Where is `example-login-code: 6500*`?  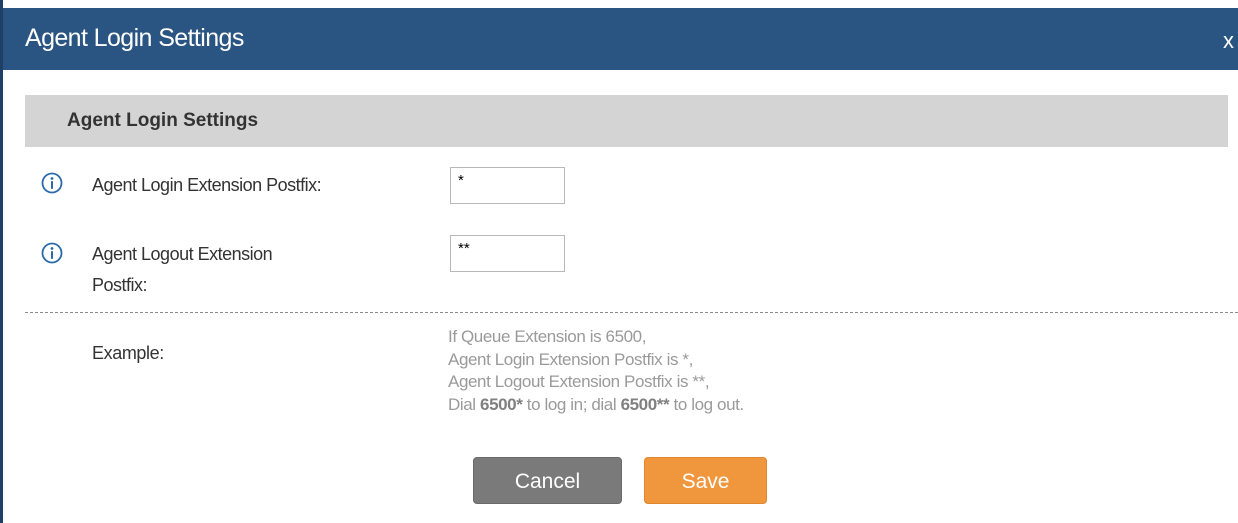 example-login-code: 6500* is located at coordinates (501, 404).